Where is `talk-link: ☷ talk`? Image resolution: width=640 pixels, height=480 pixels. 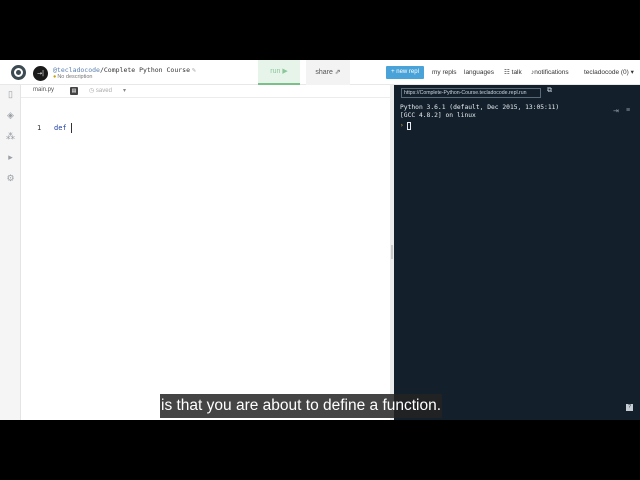 talk-link: ☷ talk is located at coordinates (513, 72).